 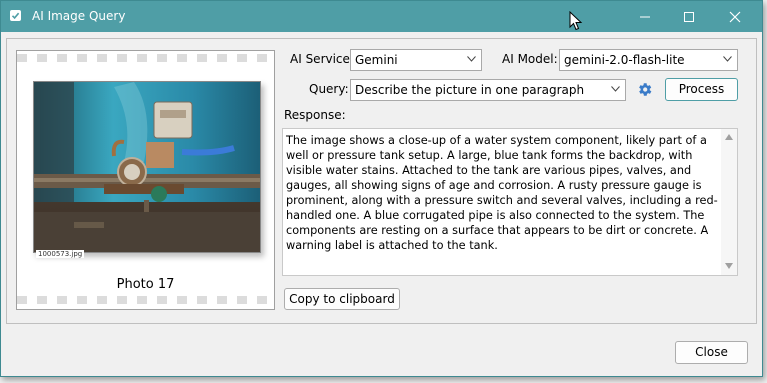 I want to click on maximize-icon, so click(x=689, y=16).